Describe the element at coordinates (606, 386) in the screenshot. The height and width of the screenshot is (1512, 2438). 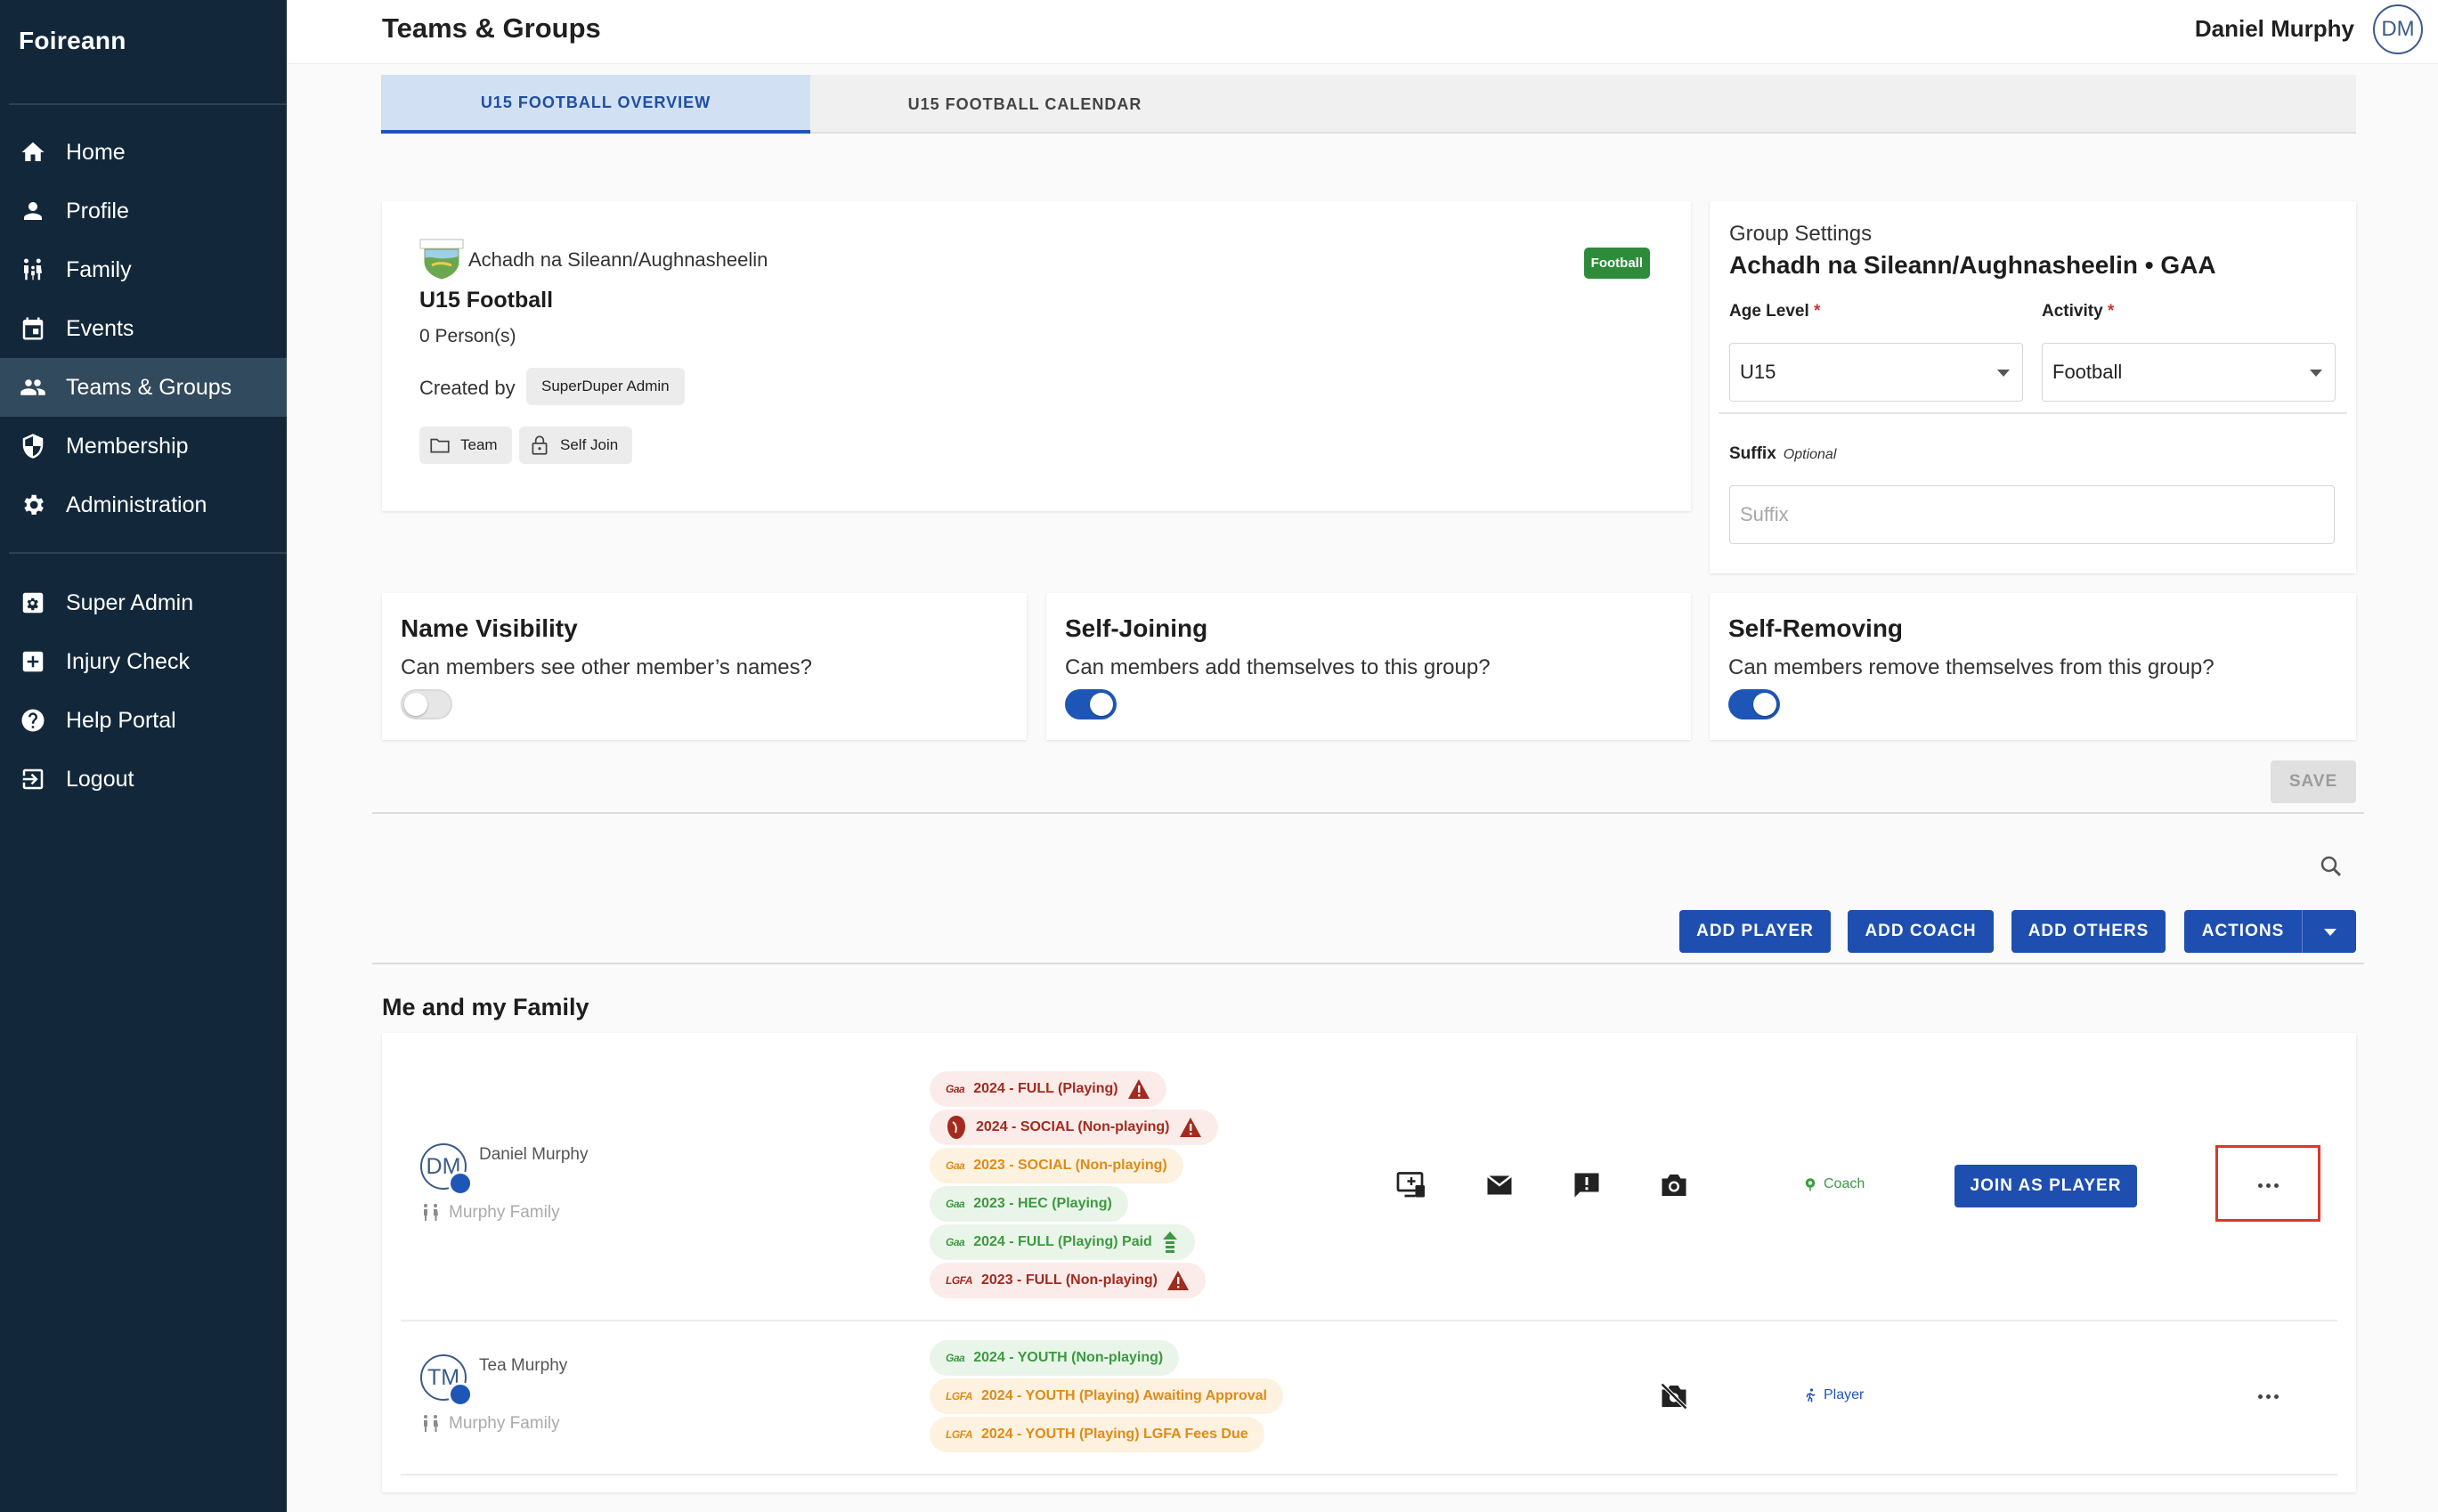
I see `created-by-chip: SuperDuper Admin` at that location.